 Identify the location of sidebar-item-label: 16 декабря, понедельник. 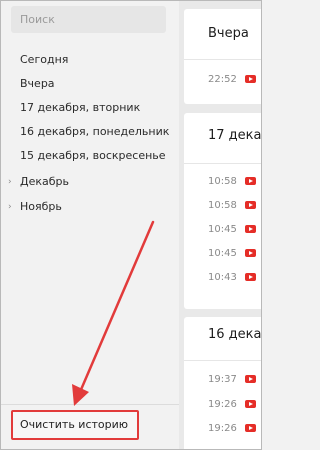
(95, 131).